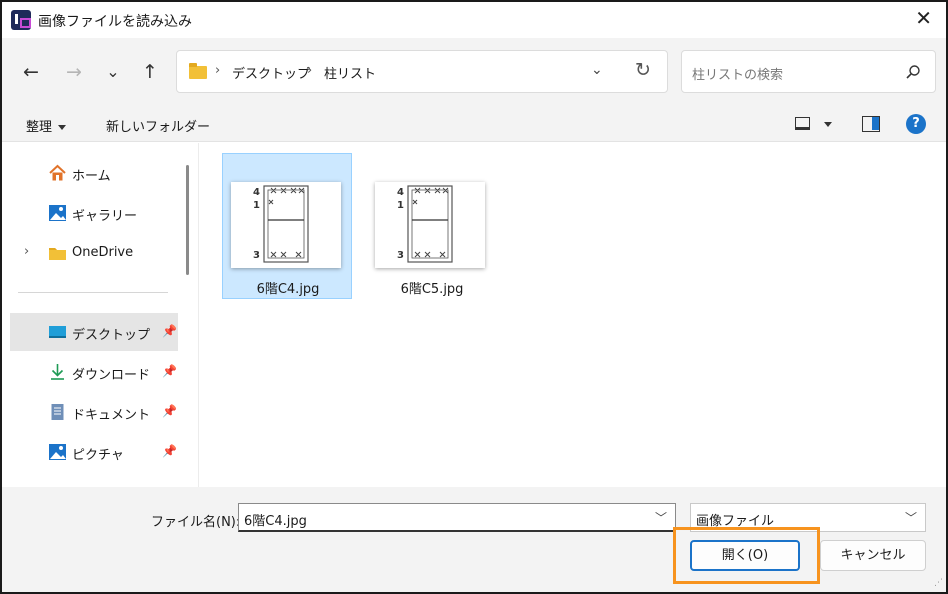  I want to click on file-item: 4 1 3 6階C5.jpg, so click(431, 226).